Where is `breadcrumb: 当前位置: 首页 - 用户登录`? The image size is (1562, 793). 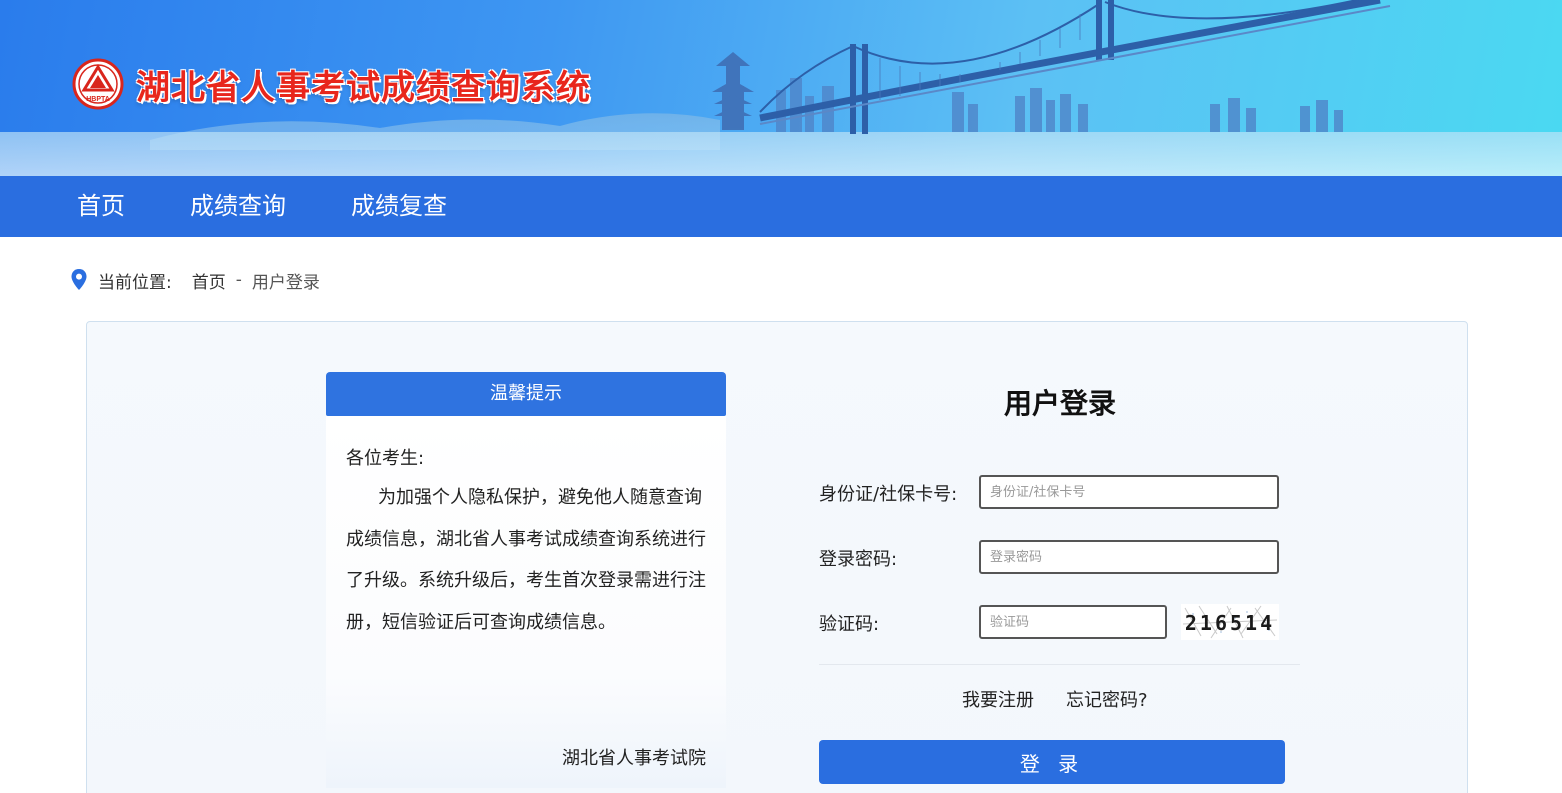 breadcrumb: 当前位置: 首页 - 用户登录 is located at coordinates (195, 280).